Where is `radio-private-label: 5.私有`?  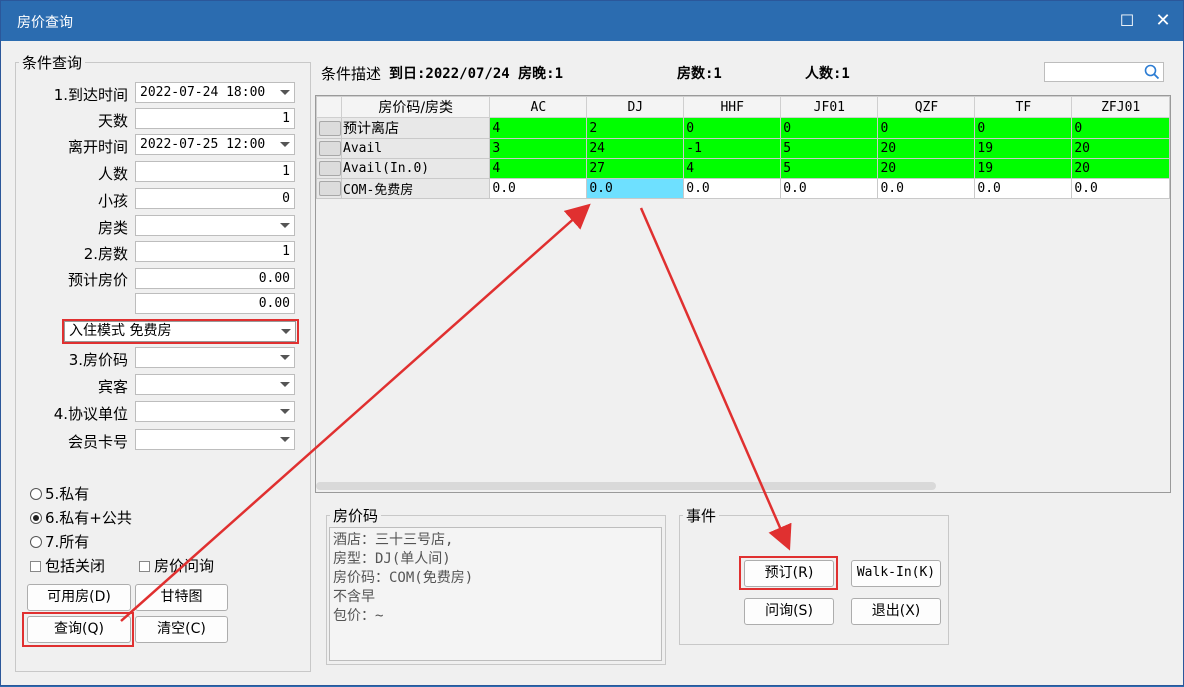
radio-private-label: 5.私有 is located at coordinates (67, 494).